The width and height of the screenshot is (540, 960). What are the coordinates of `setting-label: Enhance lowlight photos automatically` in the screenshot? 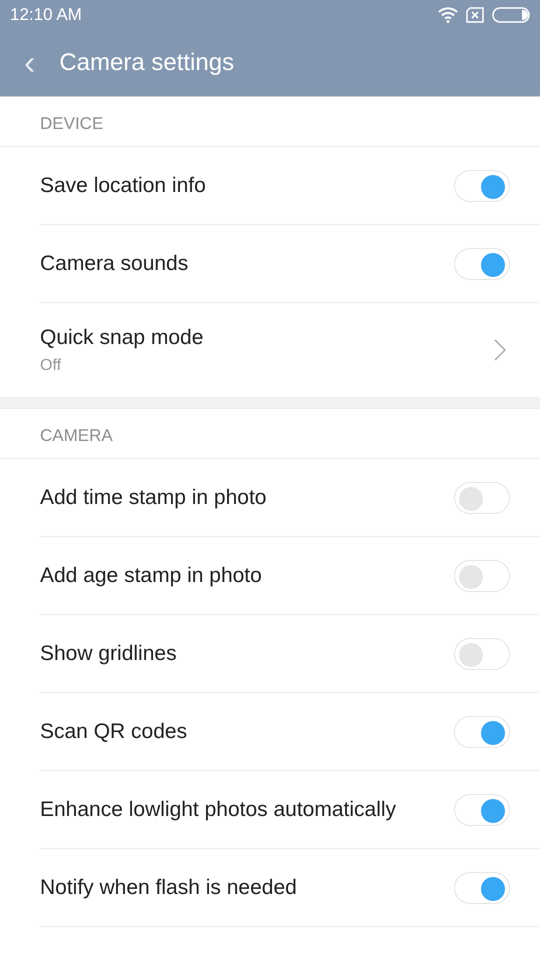 It's located at (218, 809).